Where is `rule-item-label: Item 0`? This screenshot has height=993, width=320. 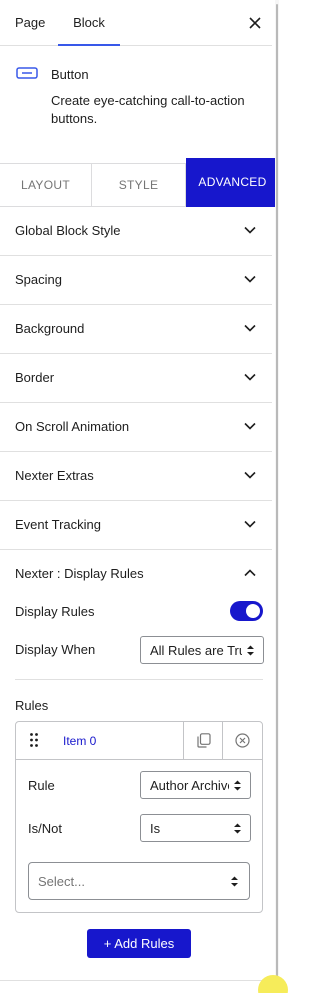
rule-item-label: Item 0 is located at coordinates (79, 741).